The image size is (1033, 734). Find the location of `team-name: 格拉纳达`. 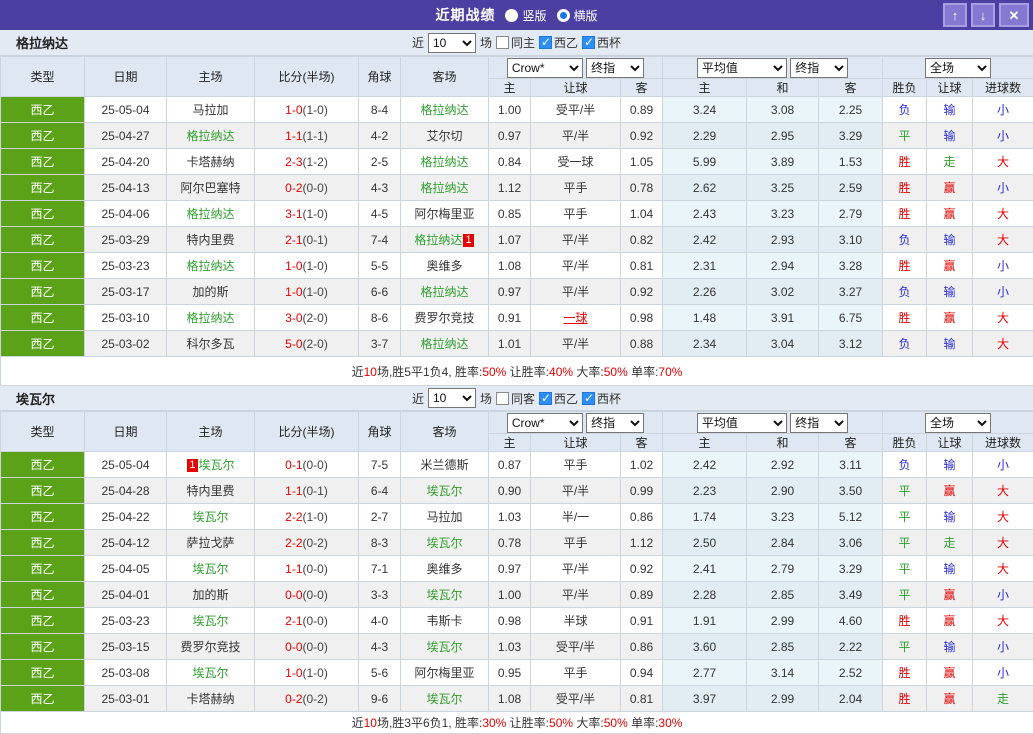

team-name: 格拉纳达 is located at coordinates (210, 136).